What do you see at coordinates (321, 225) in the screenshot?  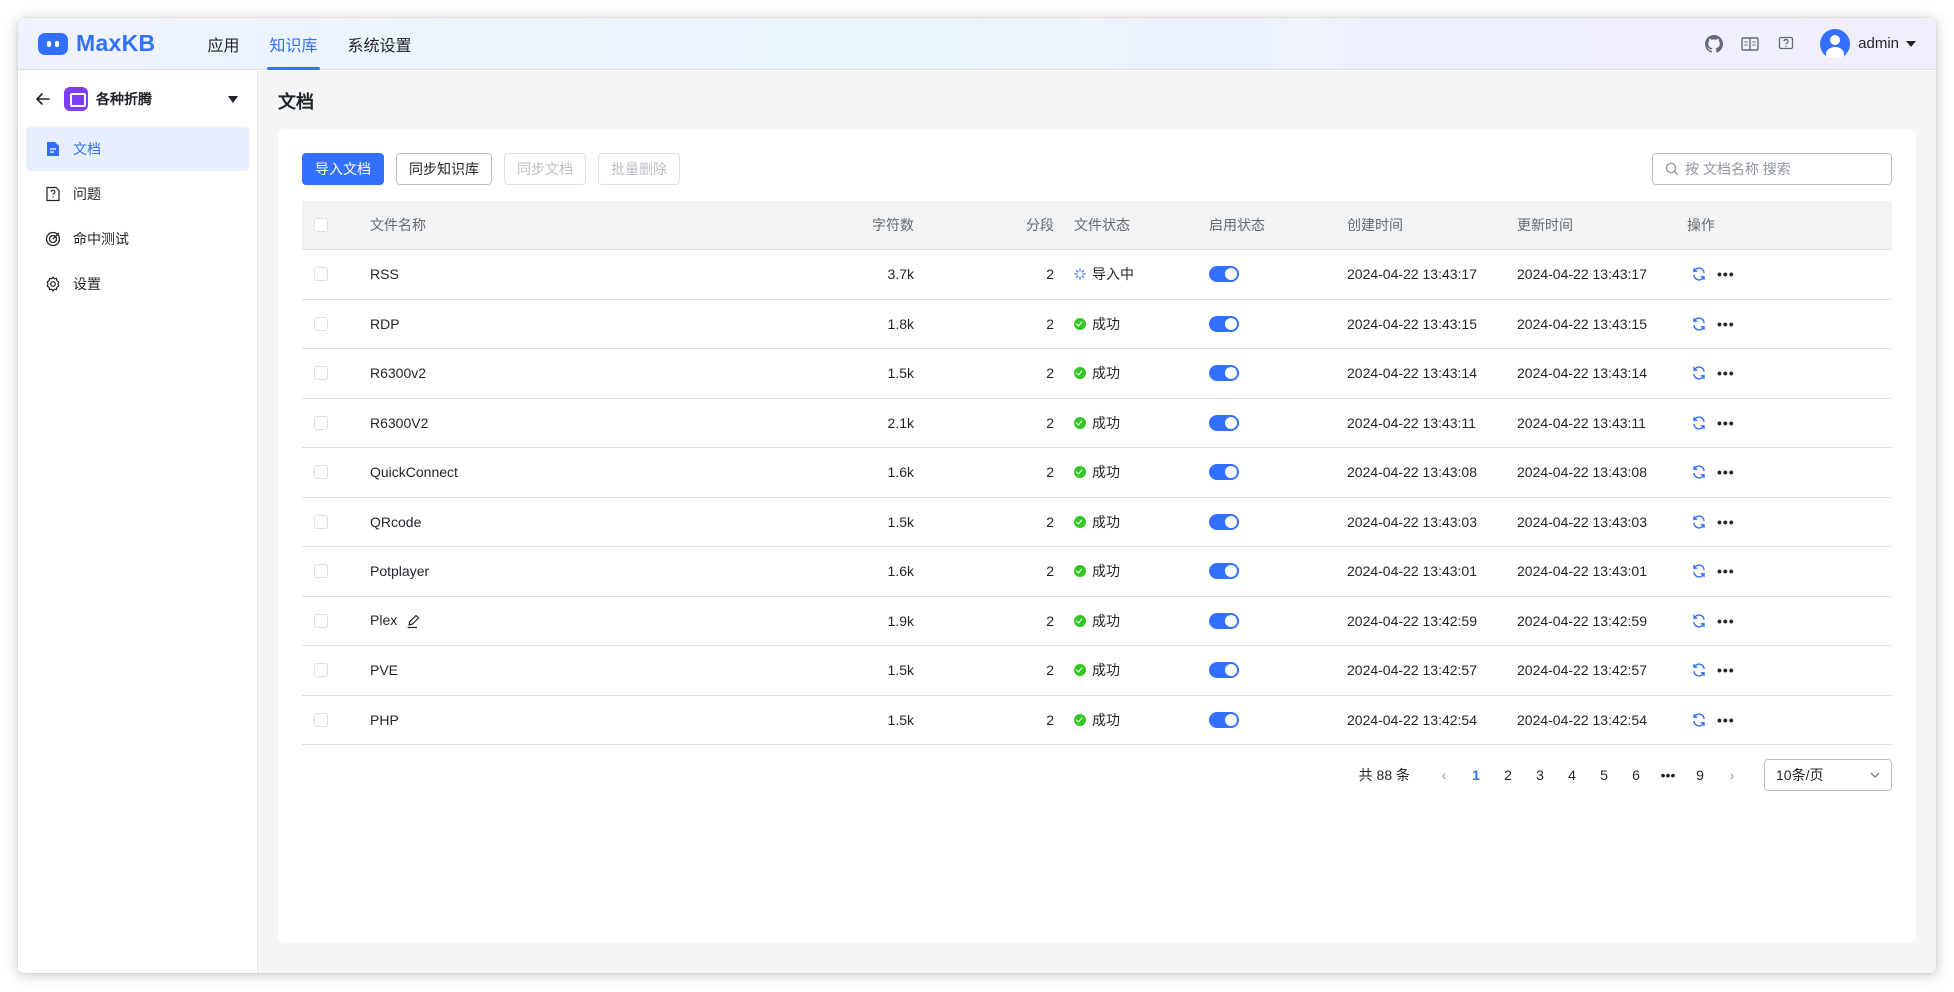 I see `select-all-checkbox` at bounding box center [321, 225].